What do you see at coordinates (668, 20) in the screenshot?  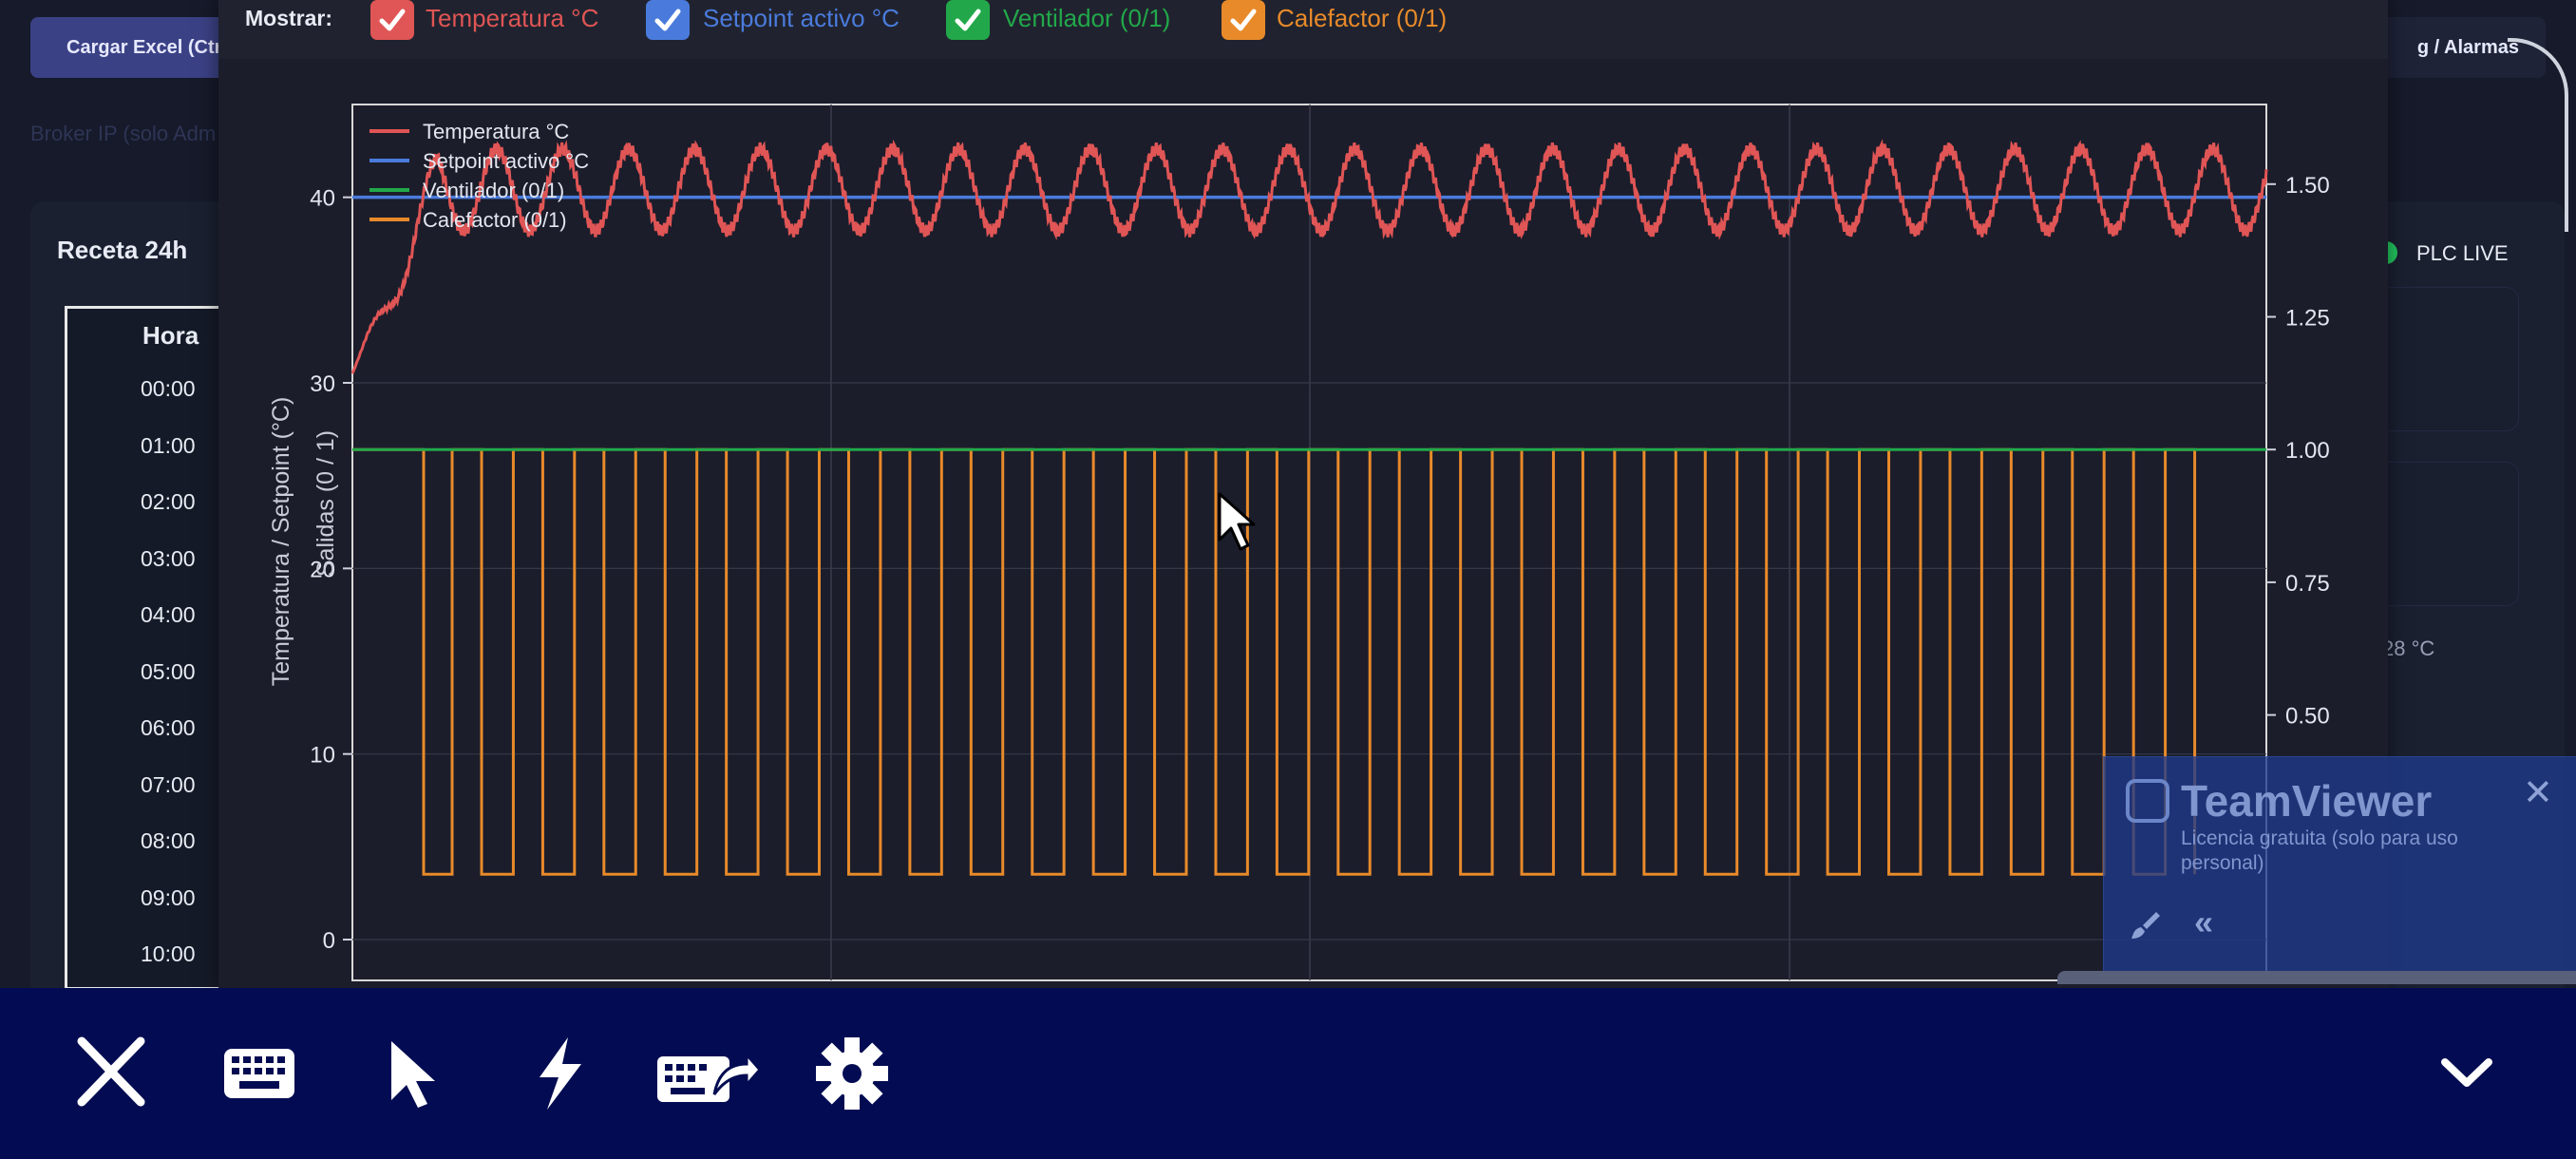 I see `setpoint-checkbox` at bounding box center [668, 20].